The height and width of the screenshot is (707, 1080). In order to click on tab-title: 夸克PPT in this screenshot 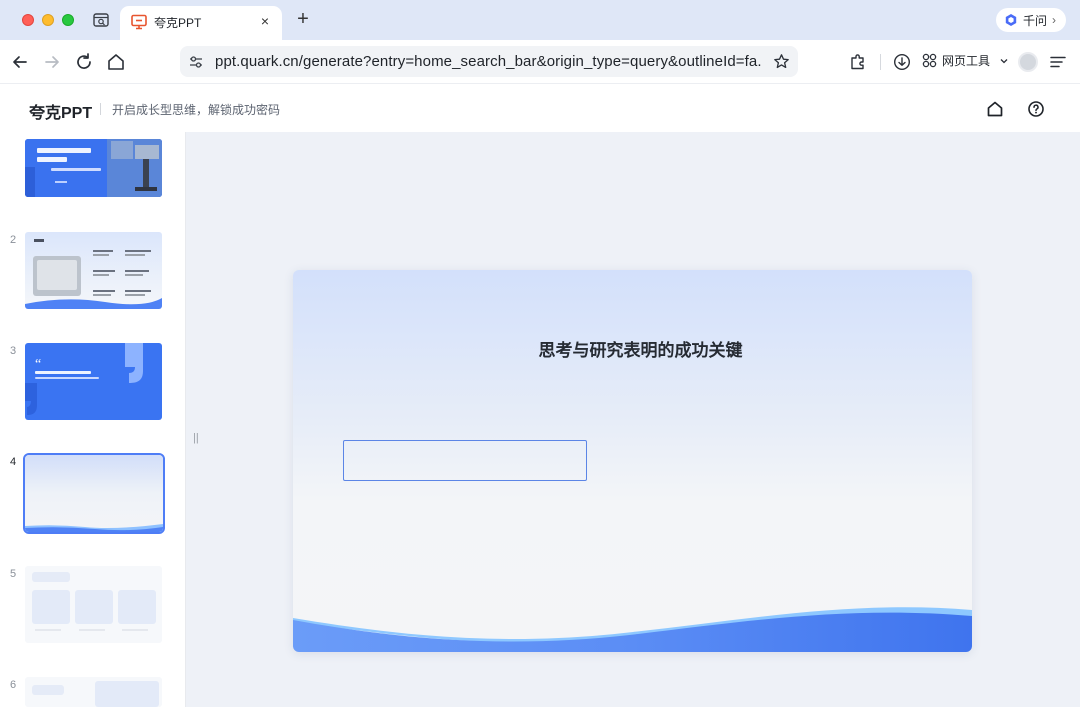, I will do `click(178, 23)`.